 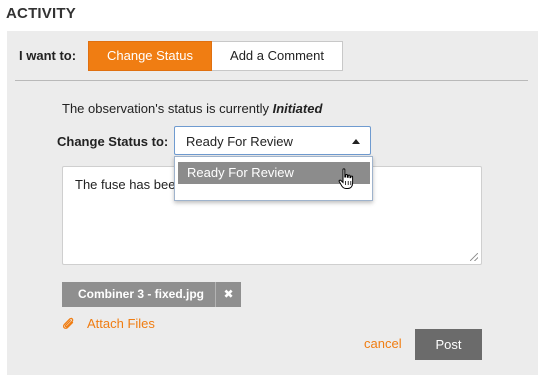 What do you see at coordinates (228, 294) in the screenshot?
I see `close-icon: ✖` at bounding box center [228, 294].